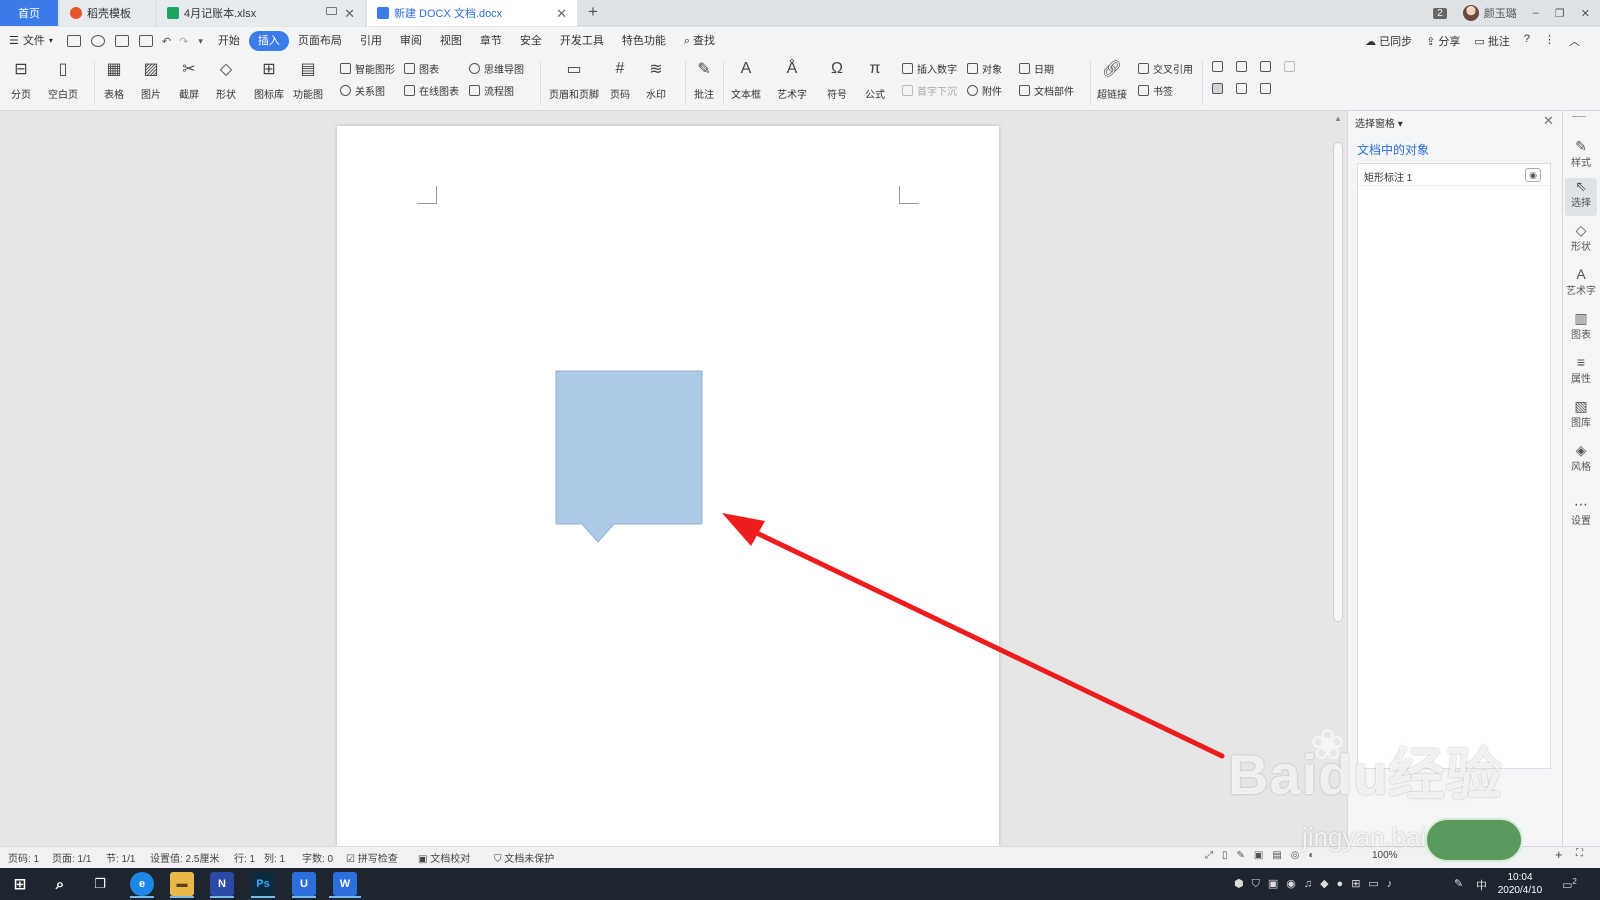 This screenshot has width=1600, height=900. I want to click on sidebar-item-label: 风格, so click(1581, 467).